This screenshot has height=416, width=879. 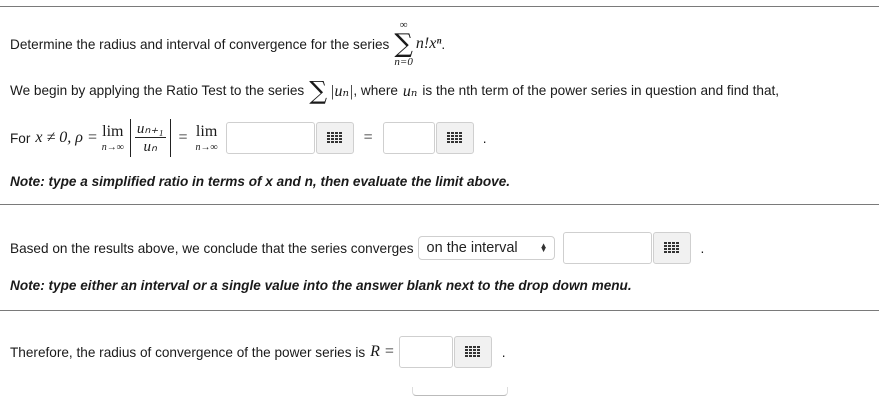 What do you see at coordinates (368, 137) in the screenshot?
I see `equals-sign-2: =` at bounding box center [368, 137].